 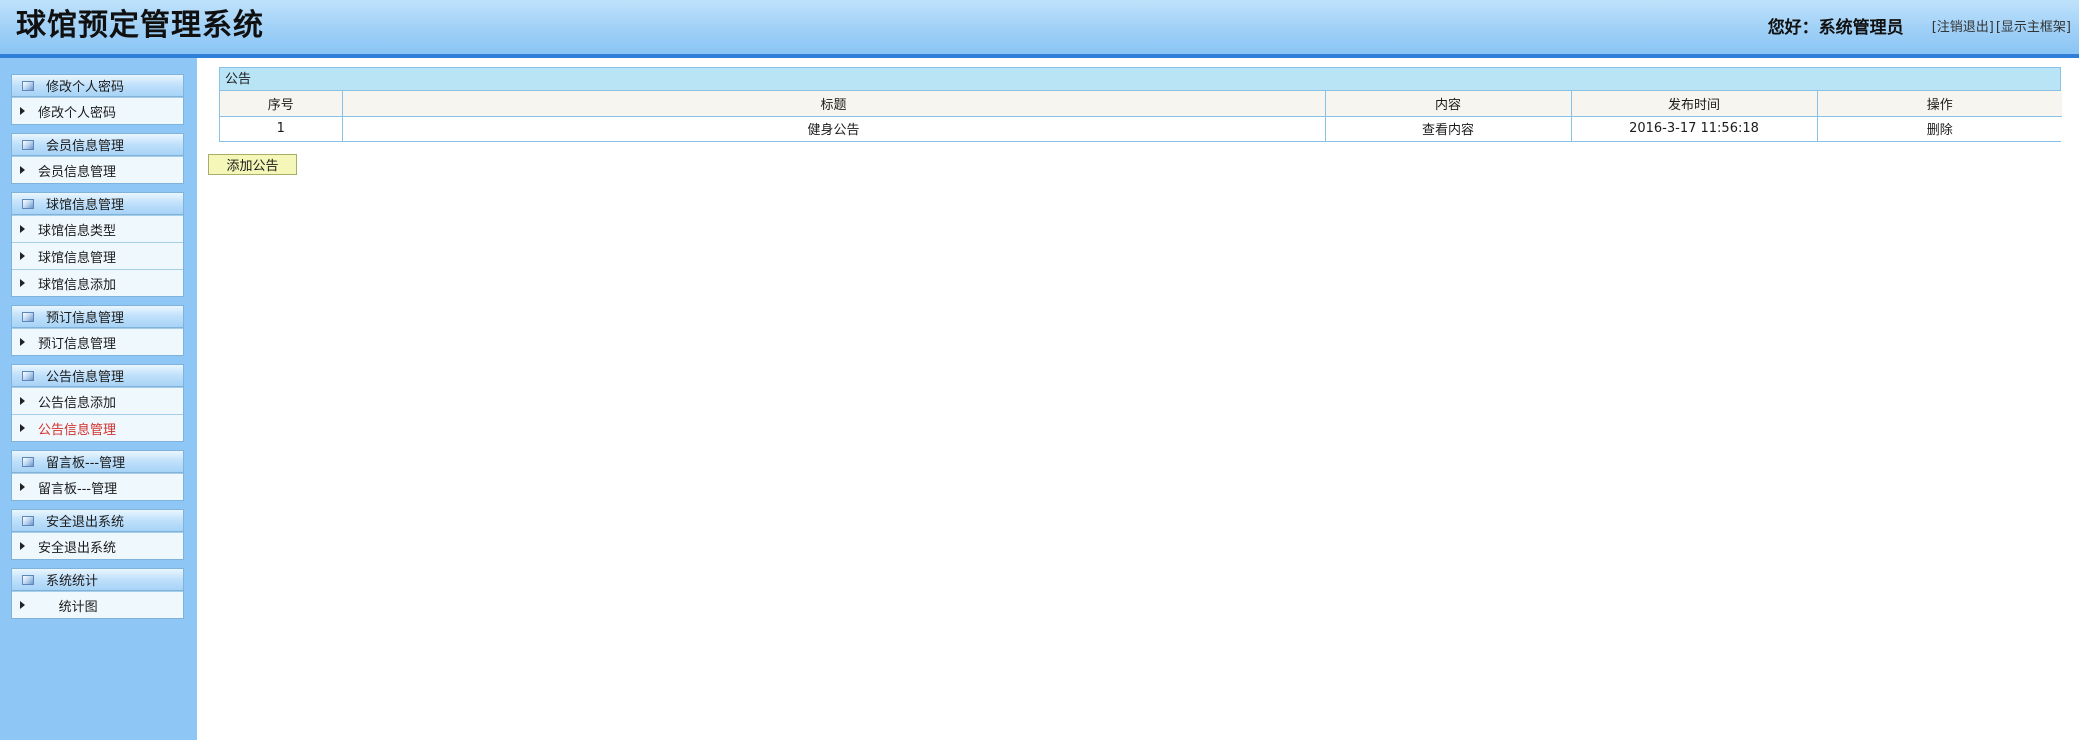 I want to click on menu-group-announcements: 公告信息管理 公告信息添加 公告信息管理, so click(x=97, y=403).